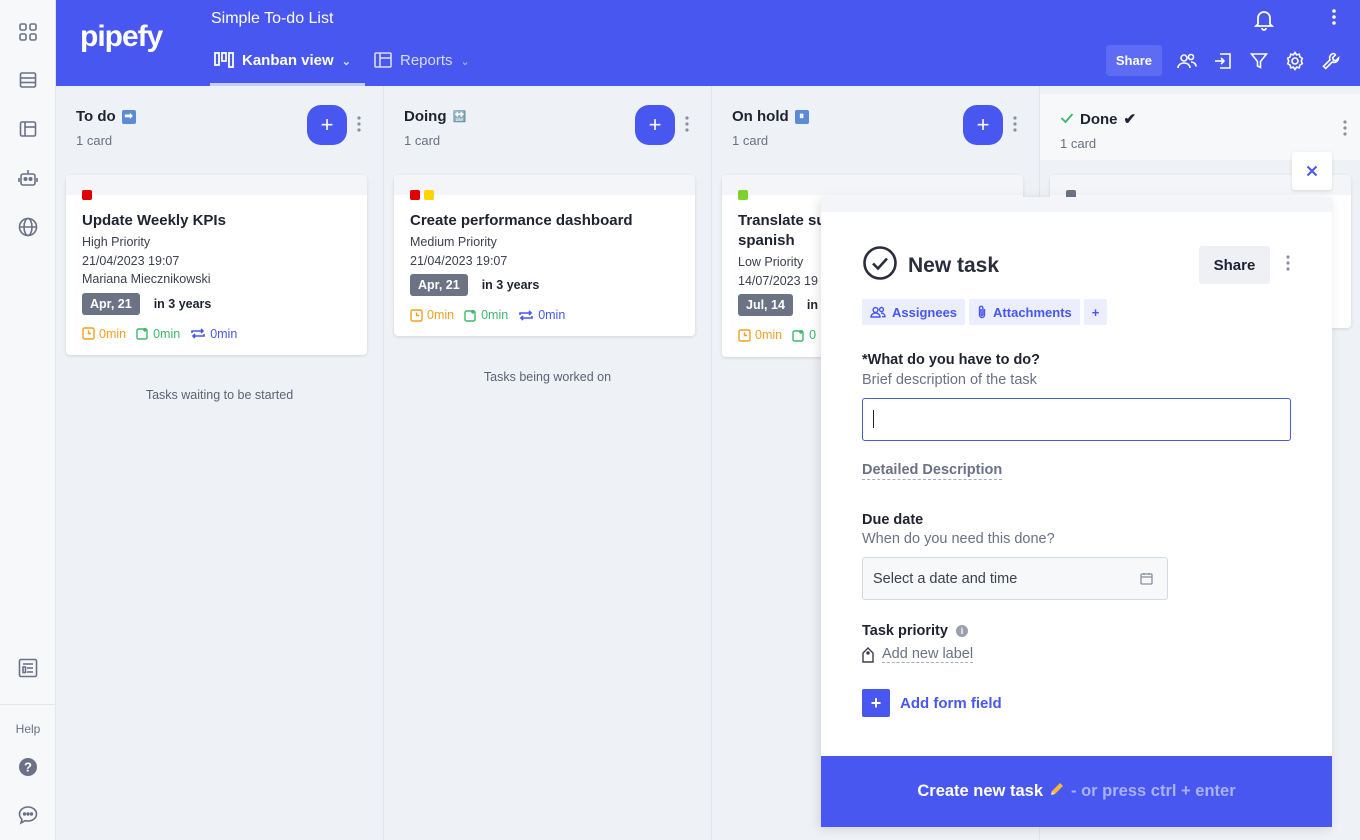  Describe the element at coordinates (1264, 22) in the screenshot. I see `bell-icon` at that location.